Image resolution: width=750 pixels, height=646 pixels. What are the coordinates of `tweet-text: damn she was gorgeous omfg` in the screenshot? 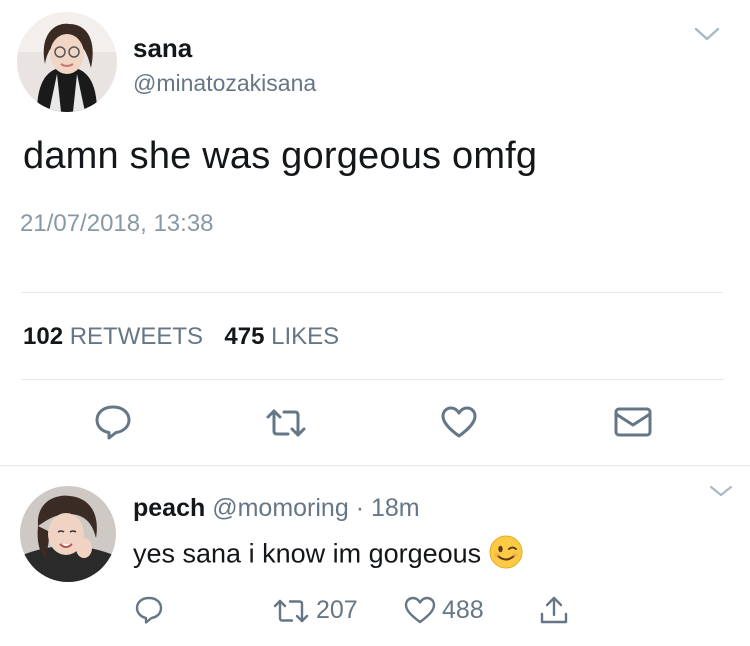 It's located at (280, 156).